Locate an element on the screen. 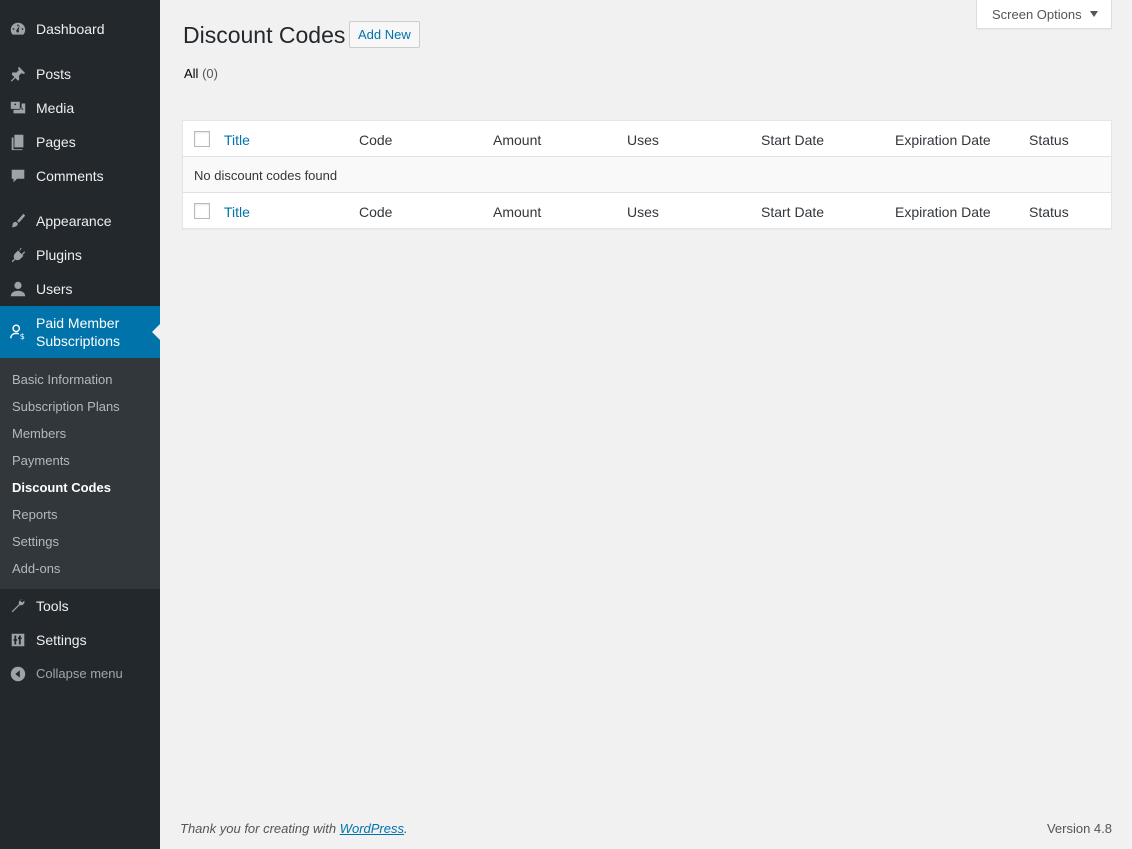 This screenshot has width=1132, height=849. sidebar-item-label: Comments is located at coordinates (70, 176).